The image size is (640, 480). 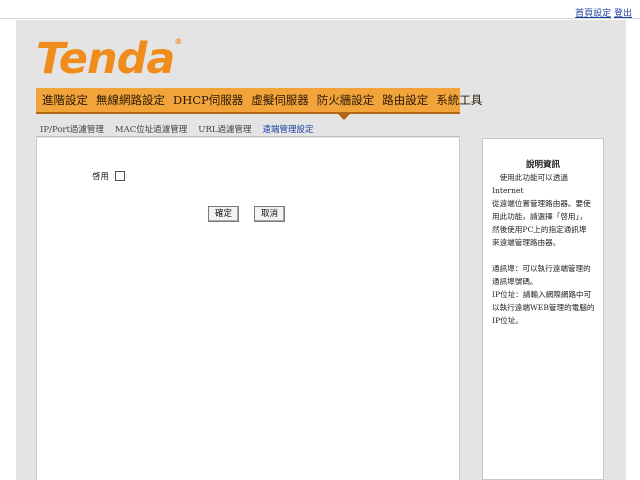 What do you see at coordinates (539, 216) in the screenshot?
I see `help-line: 用此功能，請選擇「啓用」，` at bounding box center [539, 216].